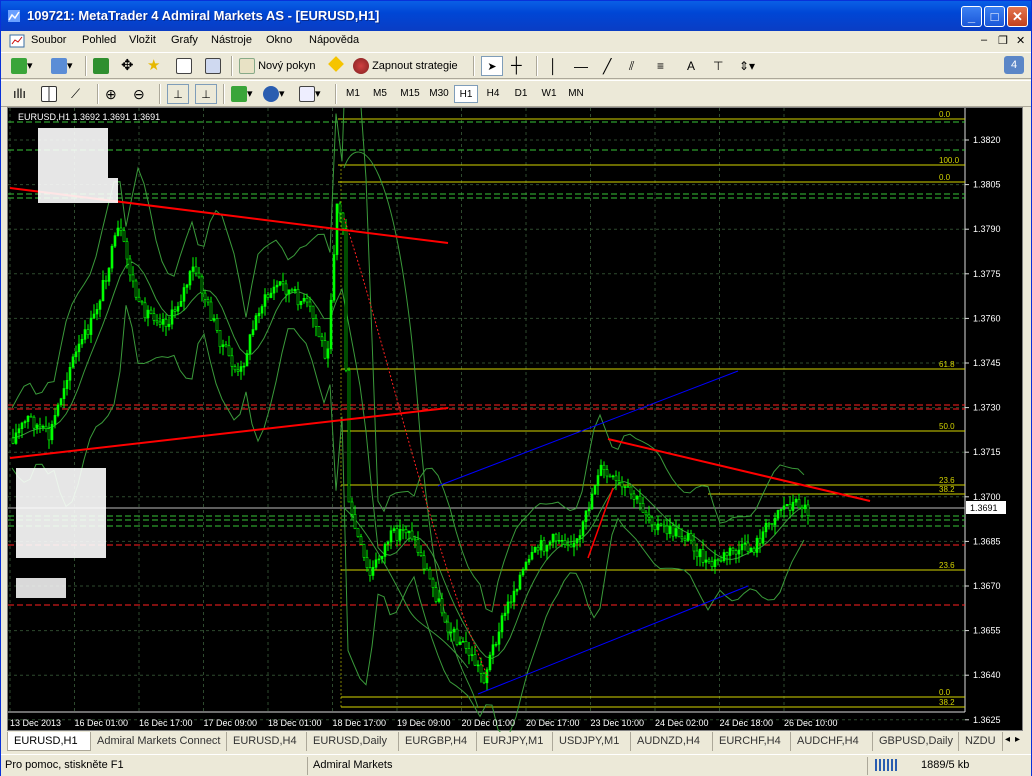 The image size is (1032, 776). Describe the element at coordinates (945, 765) in the screenshot. I see `status-traffic: 1889/5 kb` at that location.